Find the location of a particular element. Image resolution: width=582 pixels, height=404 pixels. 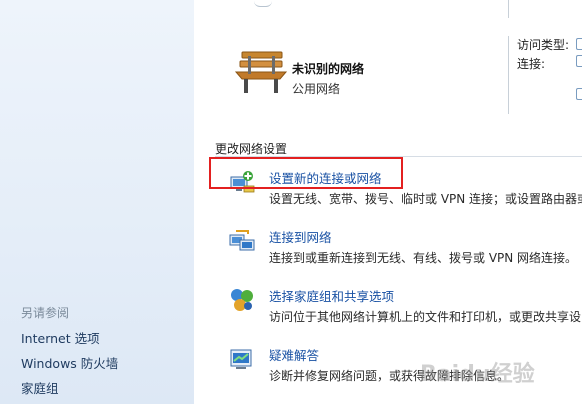

task-desc-new-connection: 设置无线、宽带、拨号、临时或 VPN 连接；或设置路由器或 is located at coordinates (425, 199).